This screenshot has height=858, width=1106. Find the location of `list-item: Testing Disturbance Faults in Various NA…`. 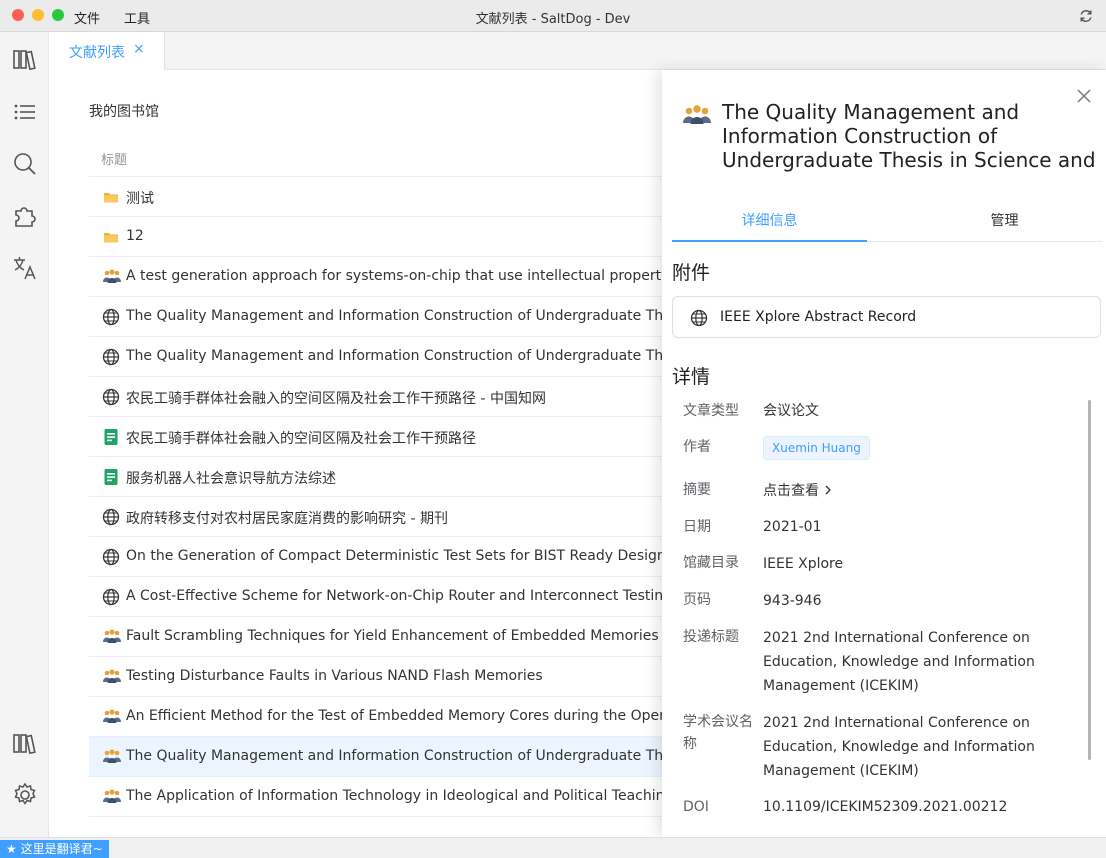

list-item: Testing Disturbance Faults in Various NA… is located at coordinates (379, 677).